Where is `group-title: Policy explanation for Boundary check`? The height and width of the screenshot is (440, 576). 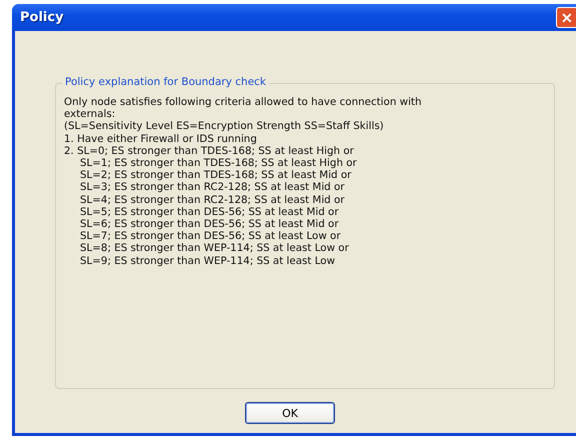 group-title: Policy explanation for Boundary check is located at coordinates (166, 82).